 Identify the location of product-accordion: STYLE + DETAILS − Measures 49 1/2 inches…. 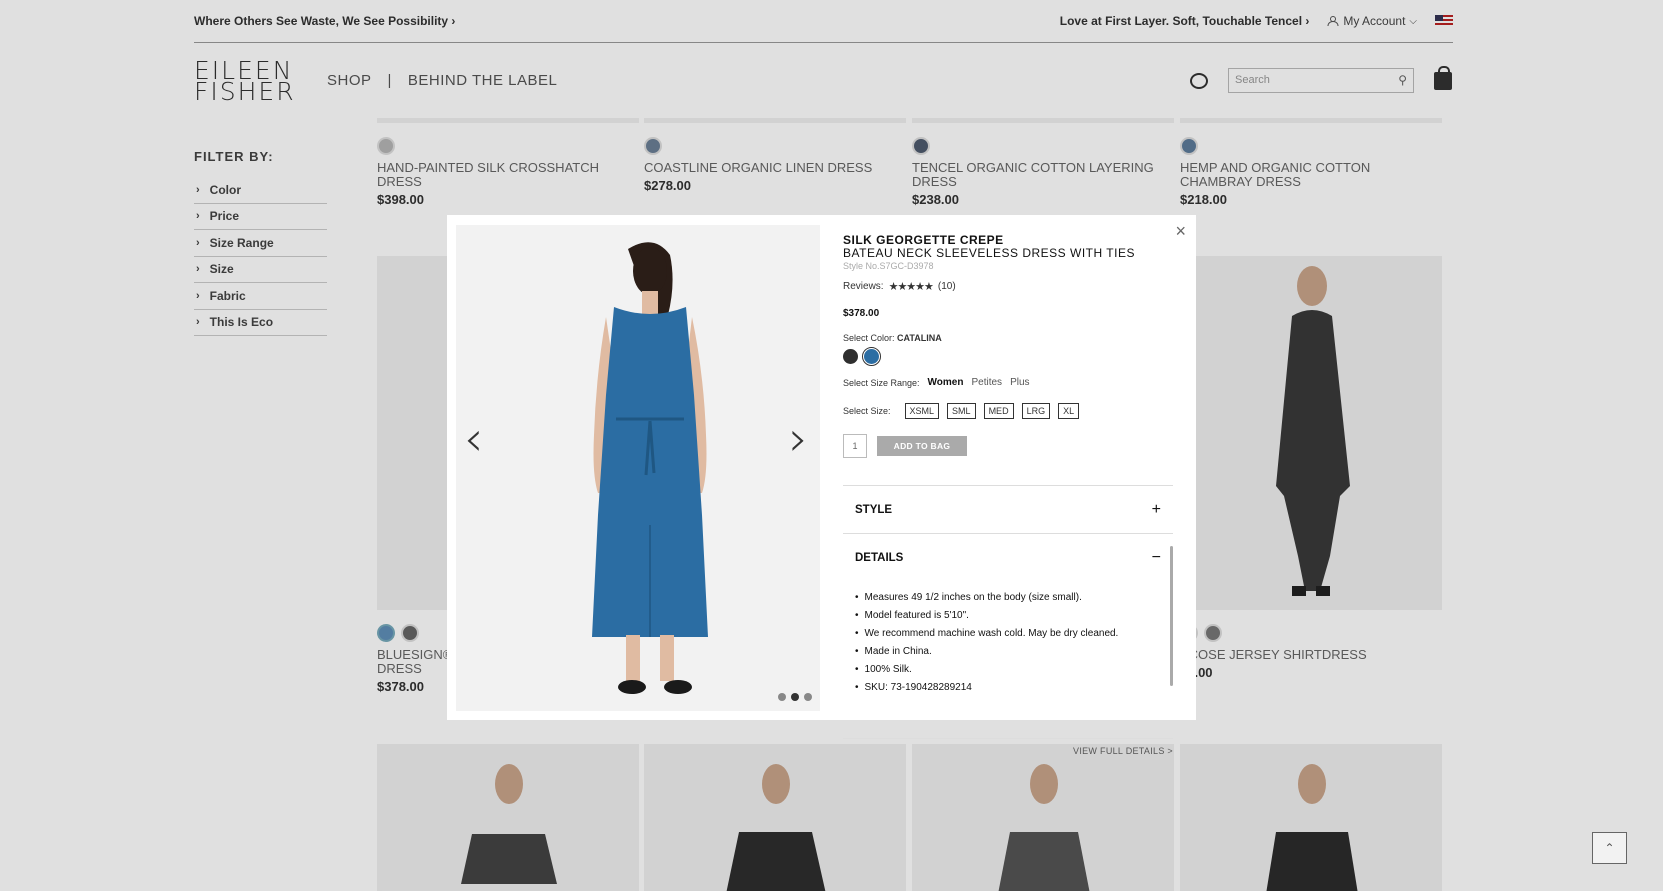
(1008, 620).